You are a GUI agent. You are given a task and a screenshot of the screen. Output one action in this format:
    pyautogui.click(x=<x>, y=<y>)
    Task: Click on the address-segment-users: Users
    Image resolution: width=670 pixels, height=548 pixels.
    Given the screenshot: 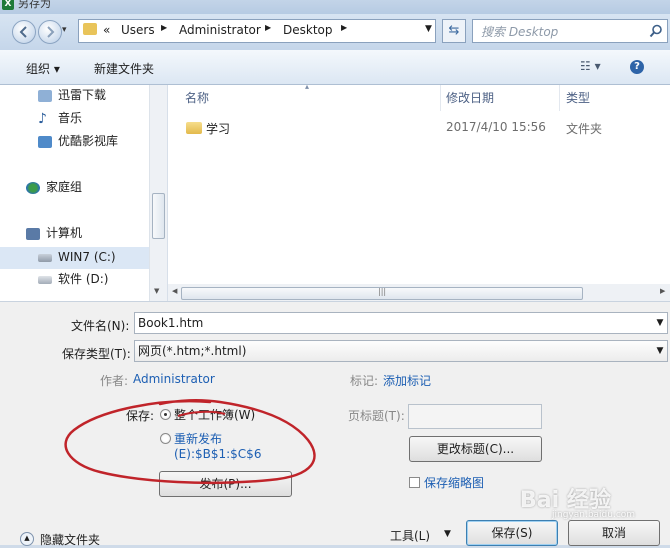 What is the action you would take?
    pyautogui.click(x=138, y=30)
    